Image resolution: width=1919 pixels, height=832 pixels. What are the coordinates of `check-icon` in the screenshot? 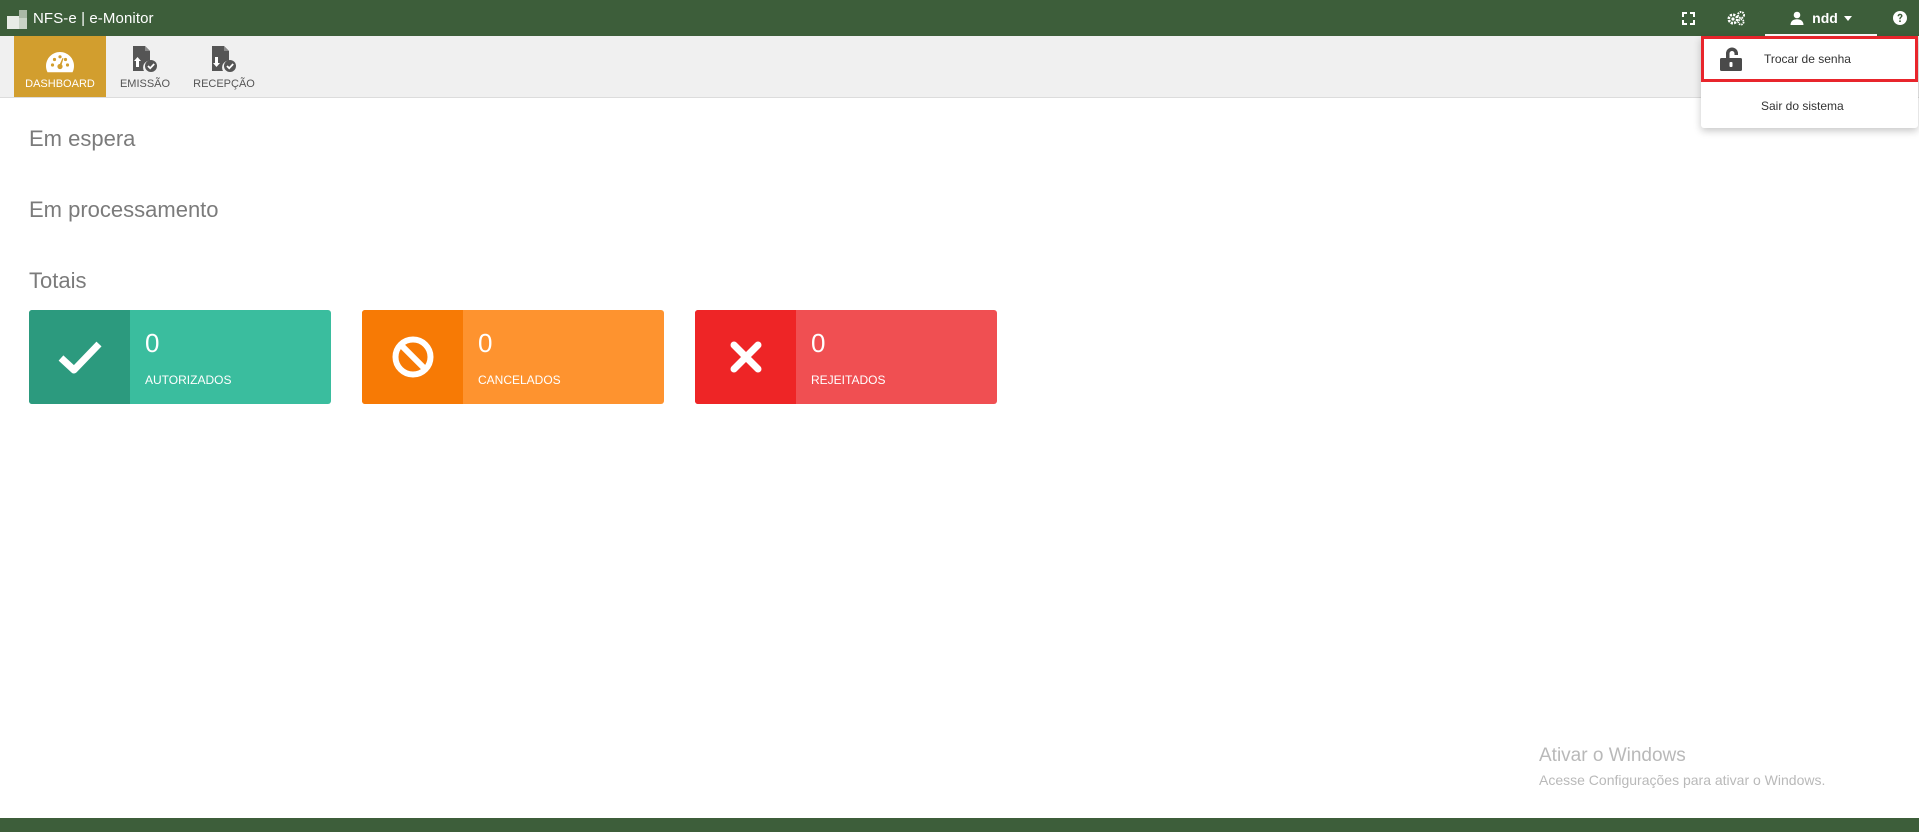 It's located at (80, 357).